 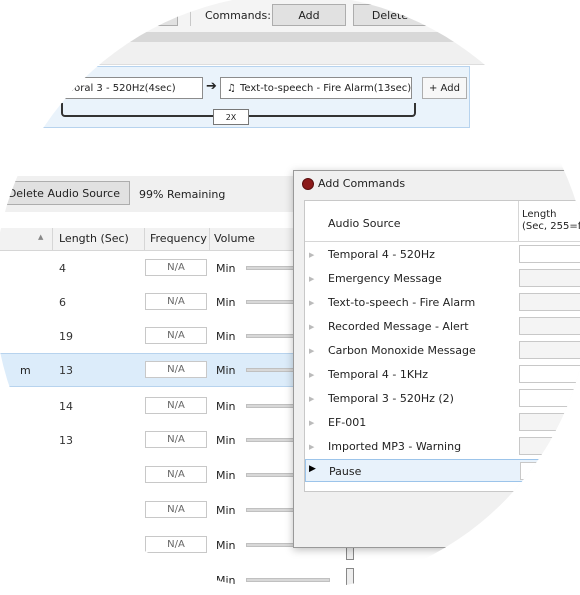 What do you see at coordinates (442, 422) in the screenshot?
I see `picker-row: ▶ EF-001` at bounding box center [442, 422].